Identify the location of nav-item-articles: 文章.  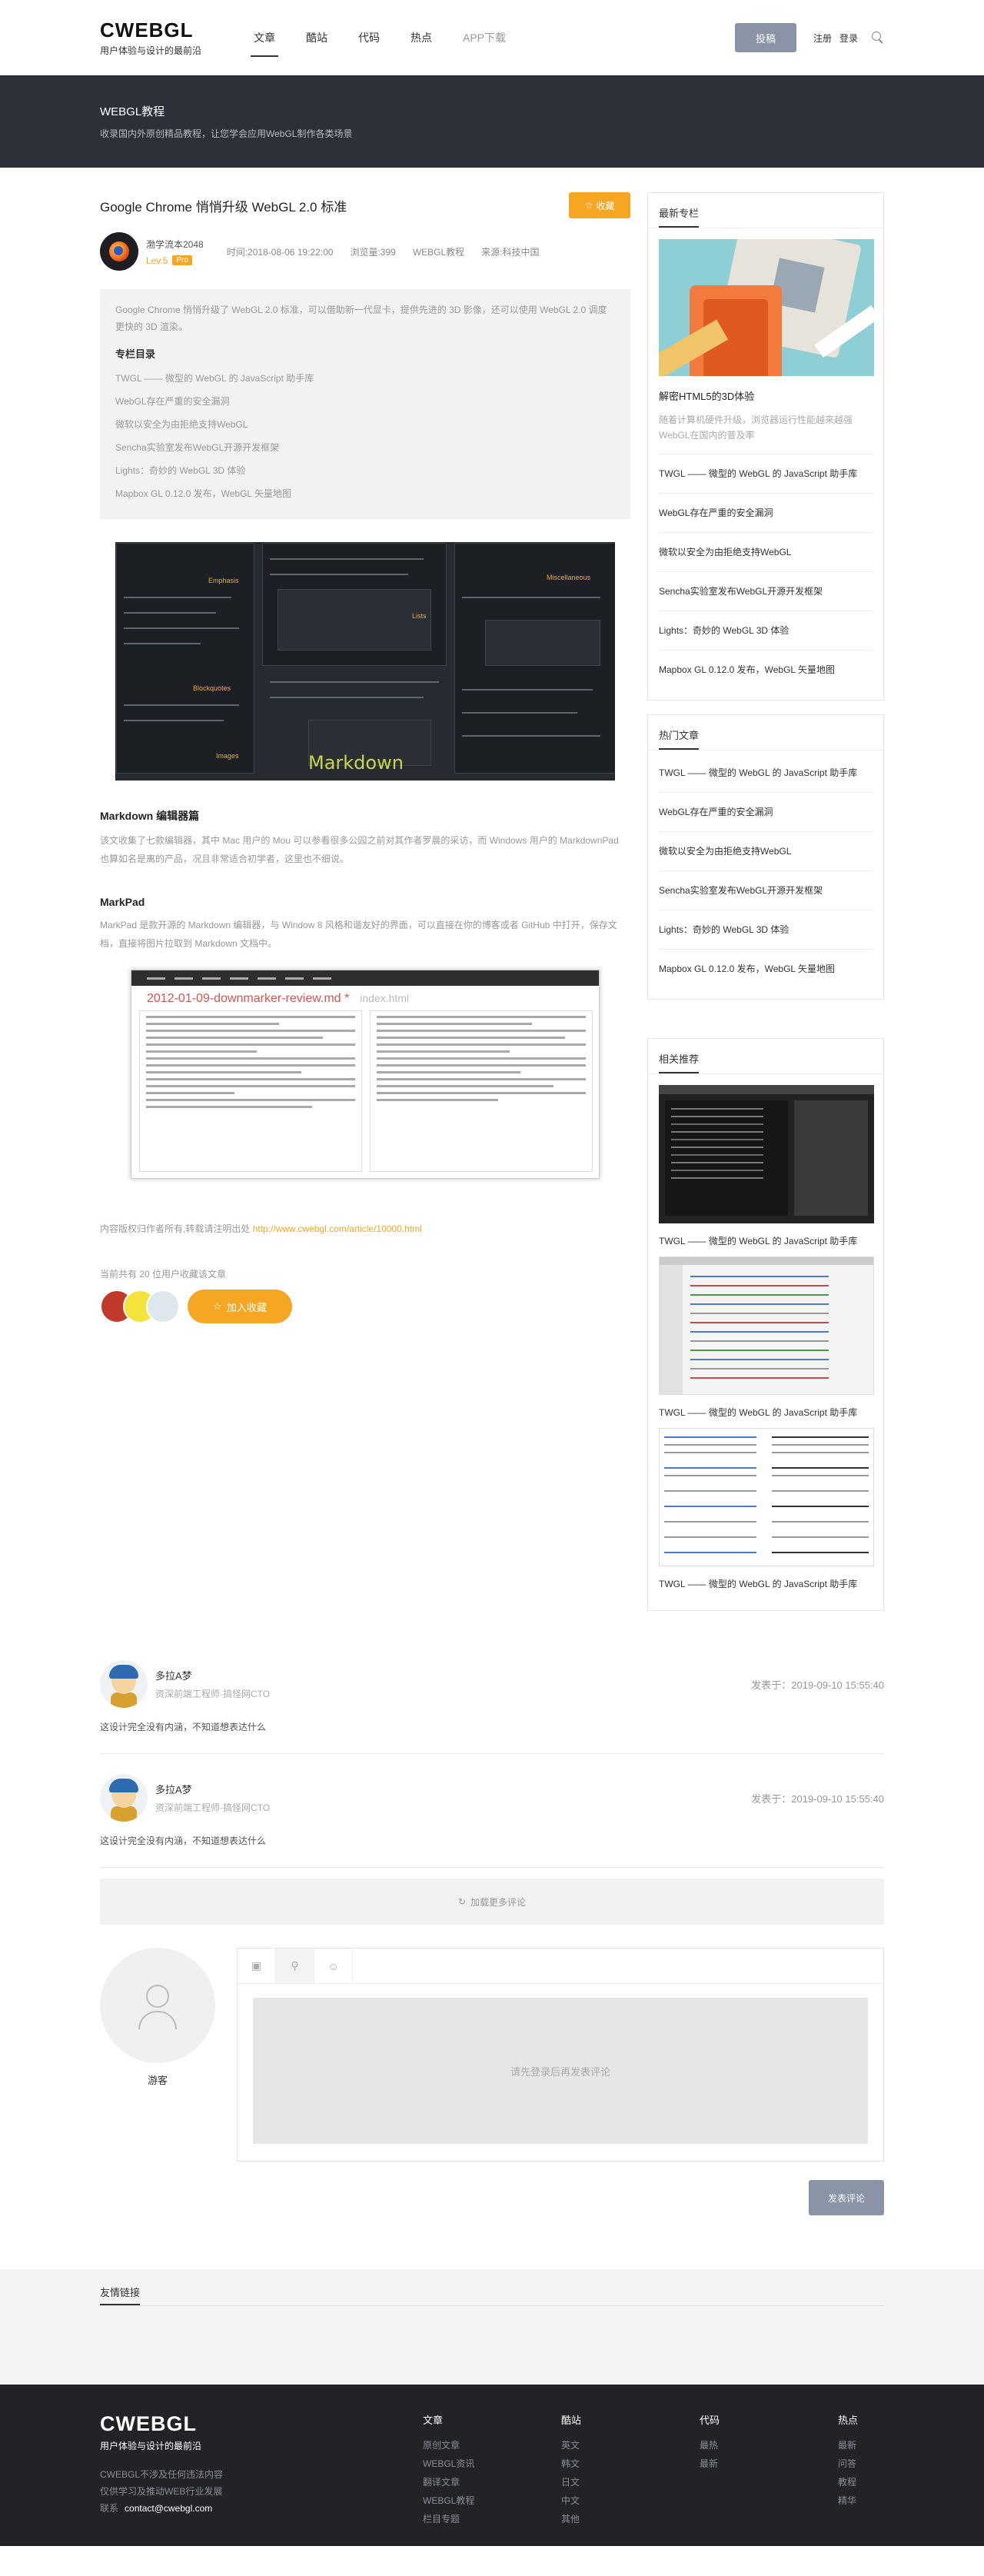
(264, 38).